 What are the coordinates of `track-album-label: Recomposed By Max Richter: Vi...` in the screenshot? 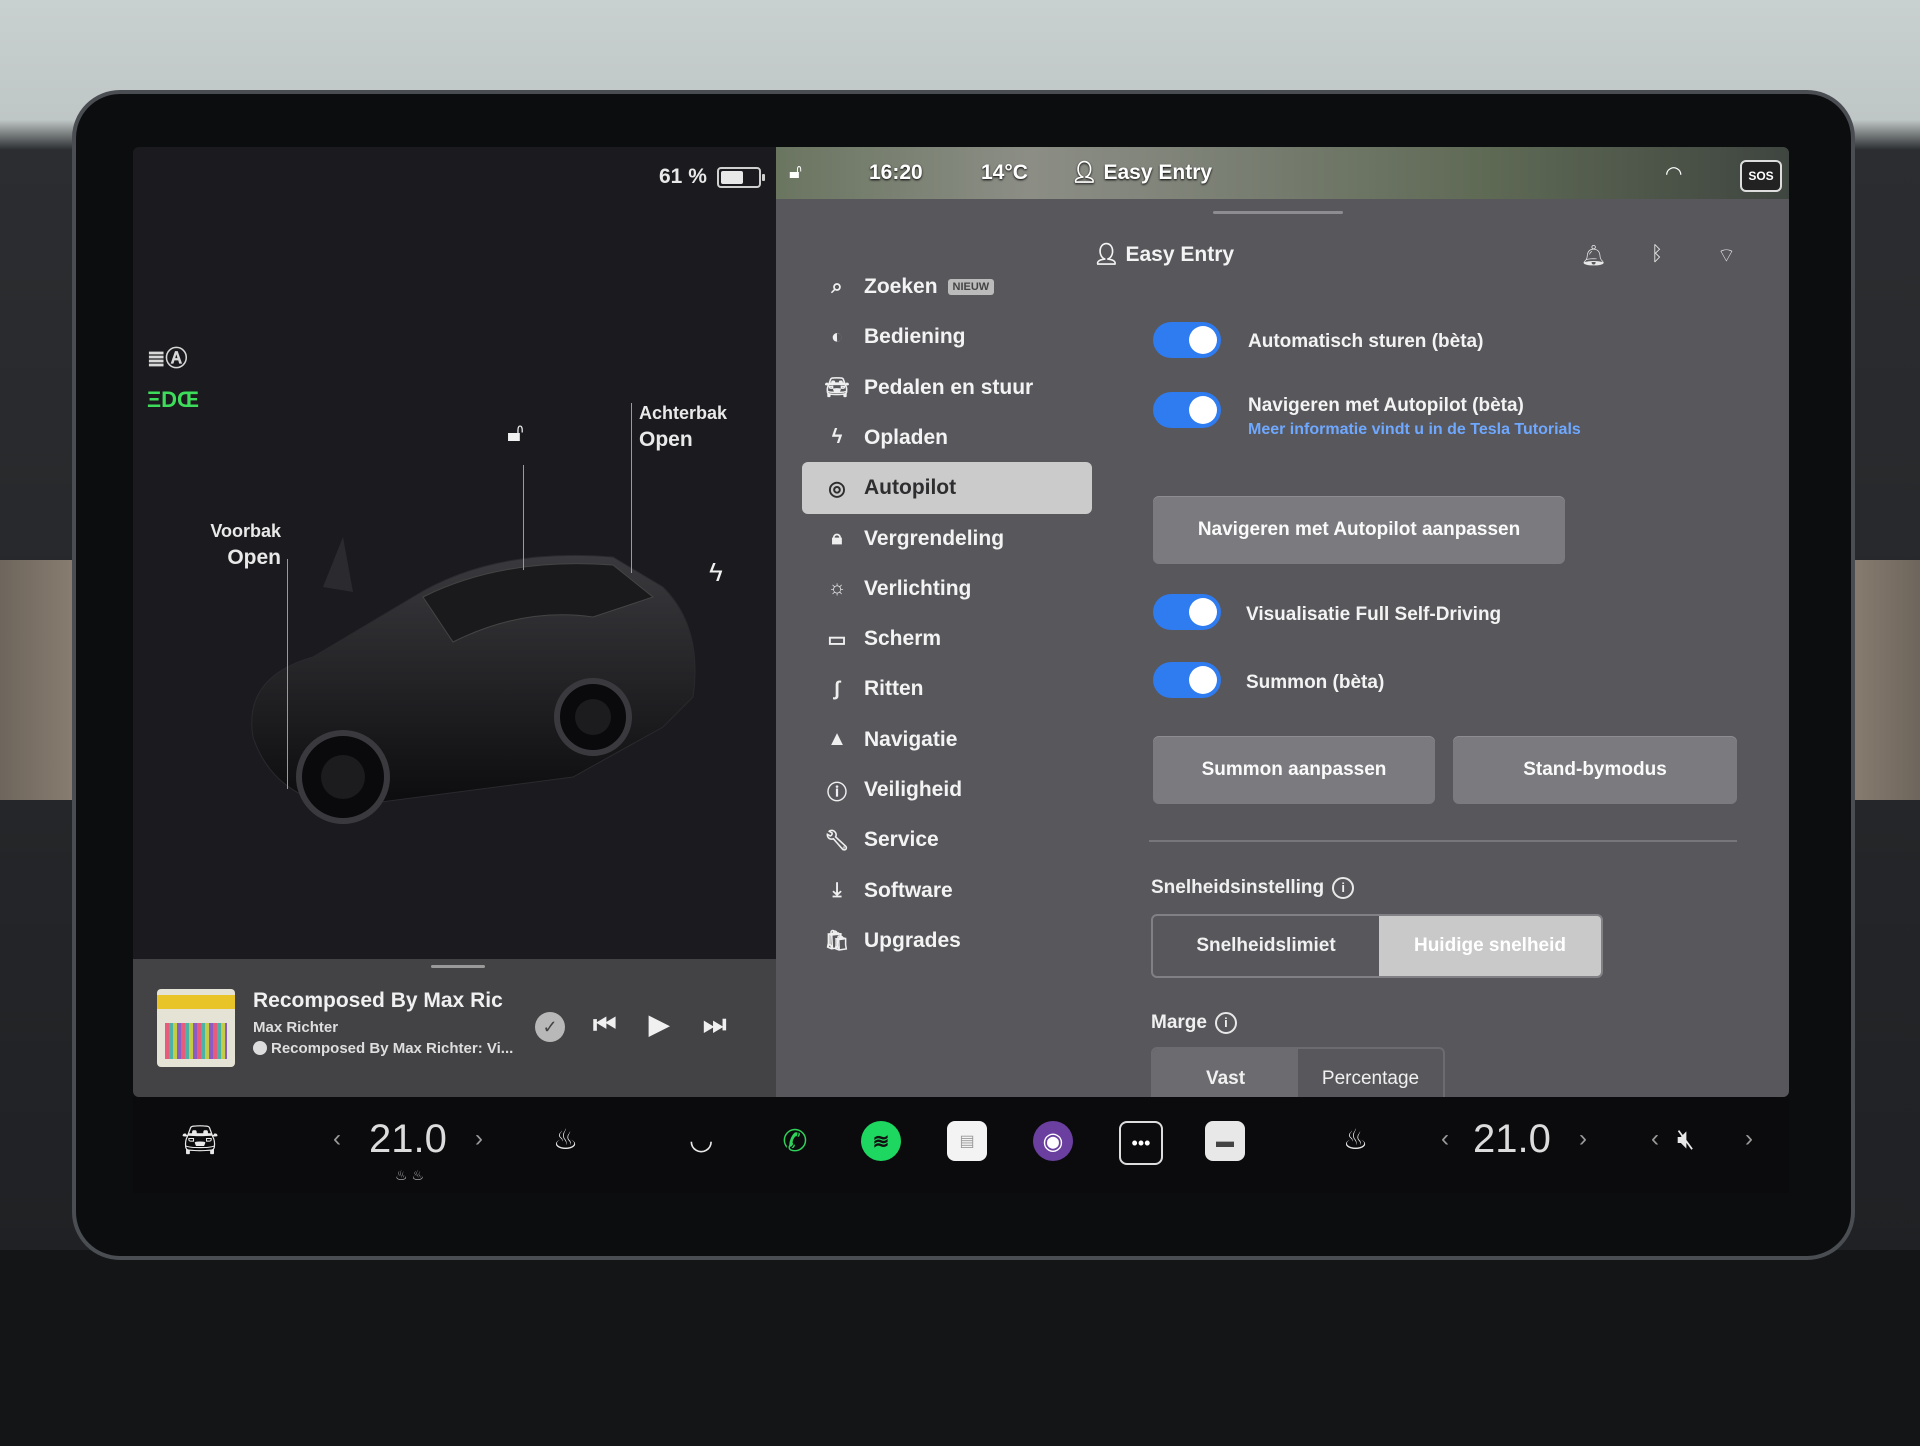 It's located at (392, 1048).